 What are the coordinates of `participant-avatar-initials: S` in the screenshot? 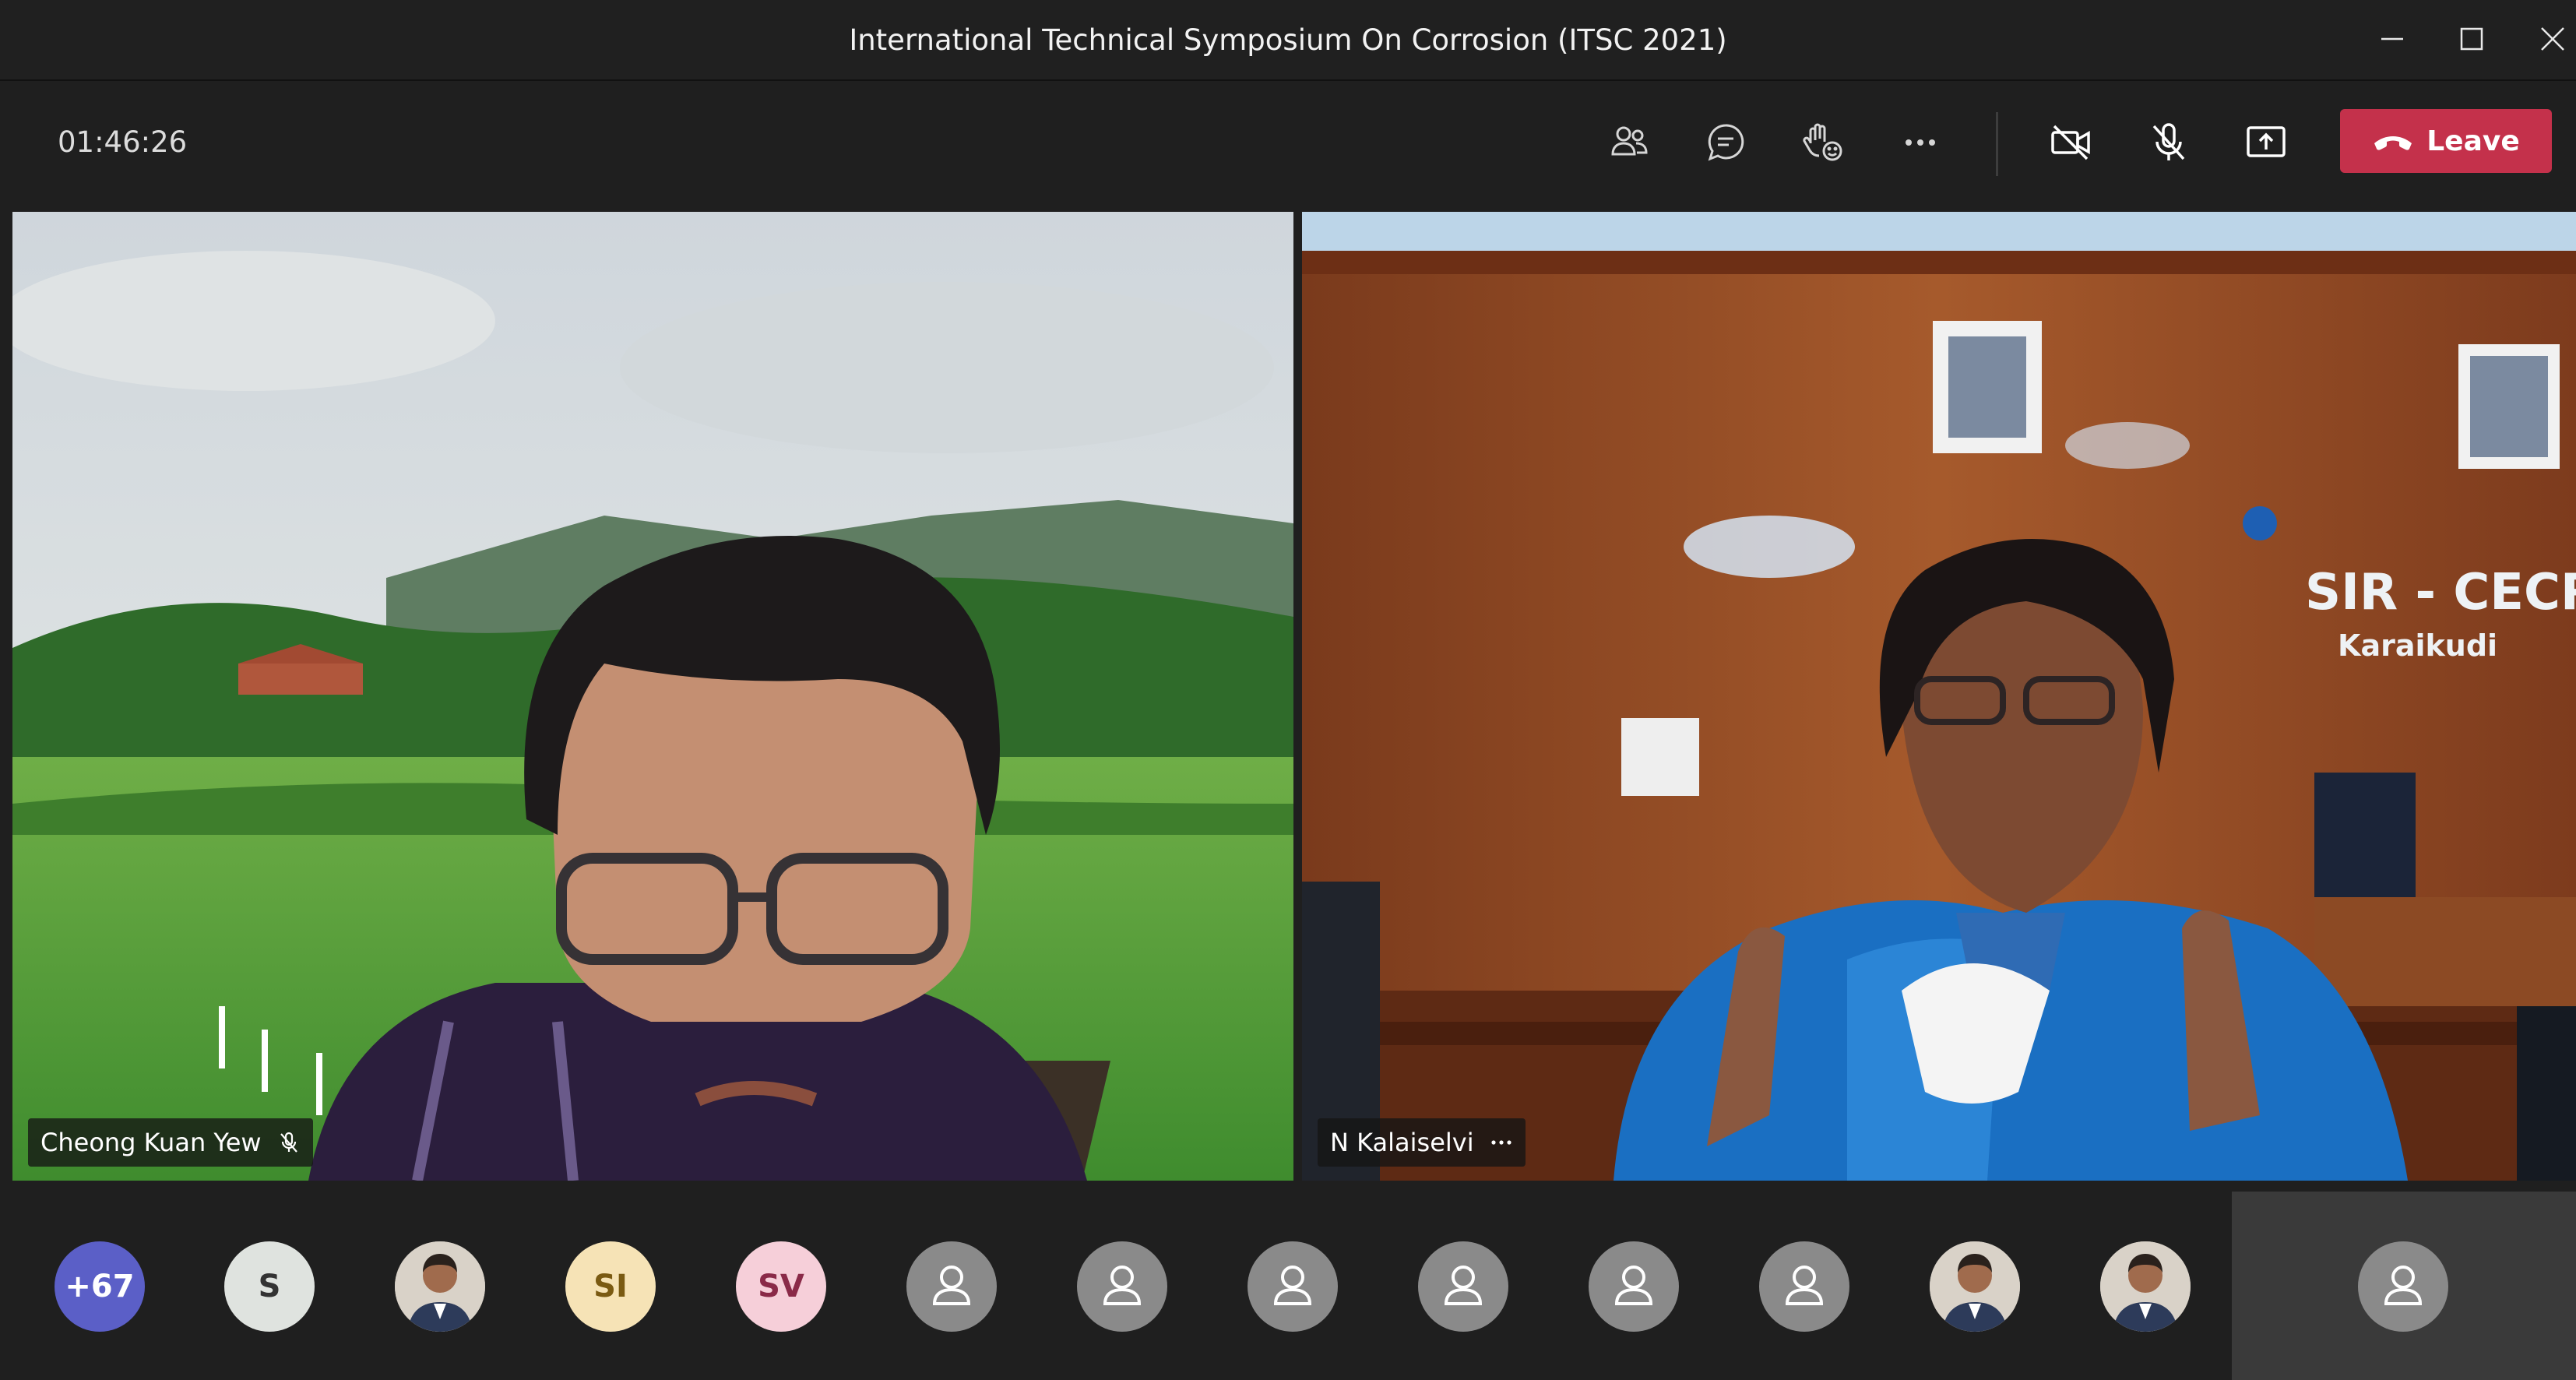 It's located at (269, 1286).